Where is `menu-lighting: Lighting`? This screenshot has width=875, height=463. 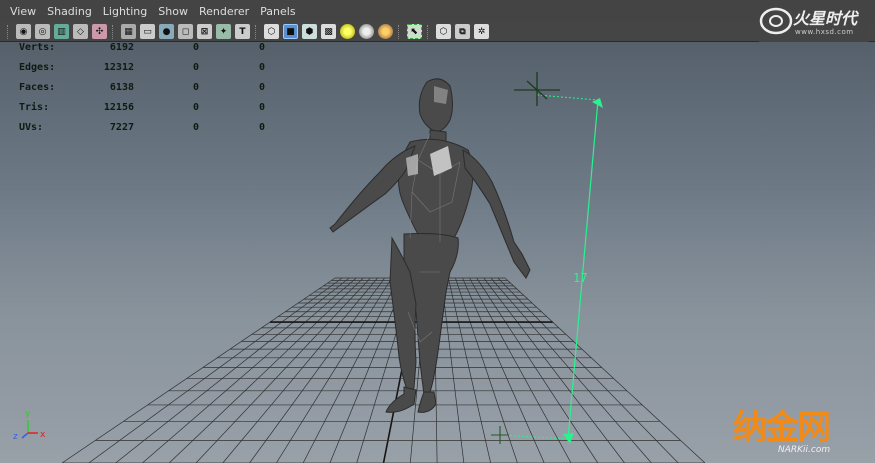 menu-lighting: Lighting is located at coordinates (125, 11).